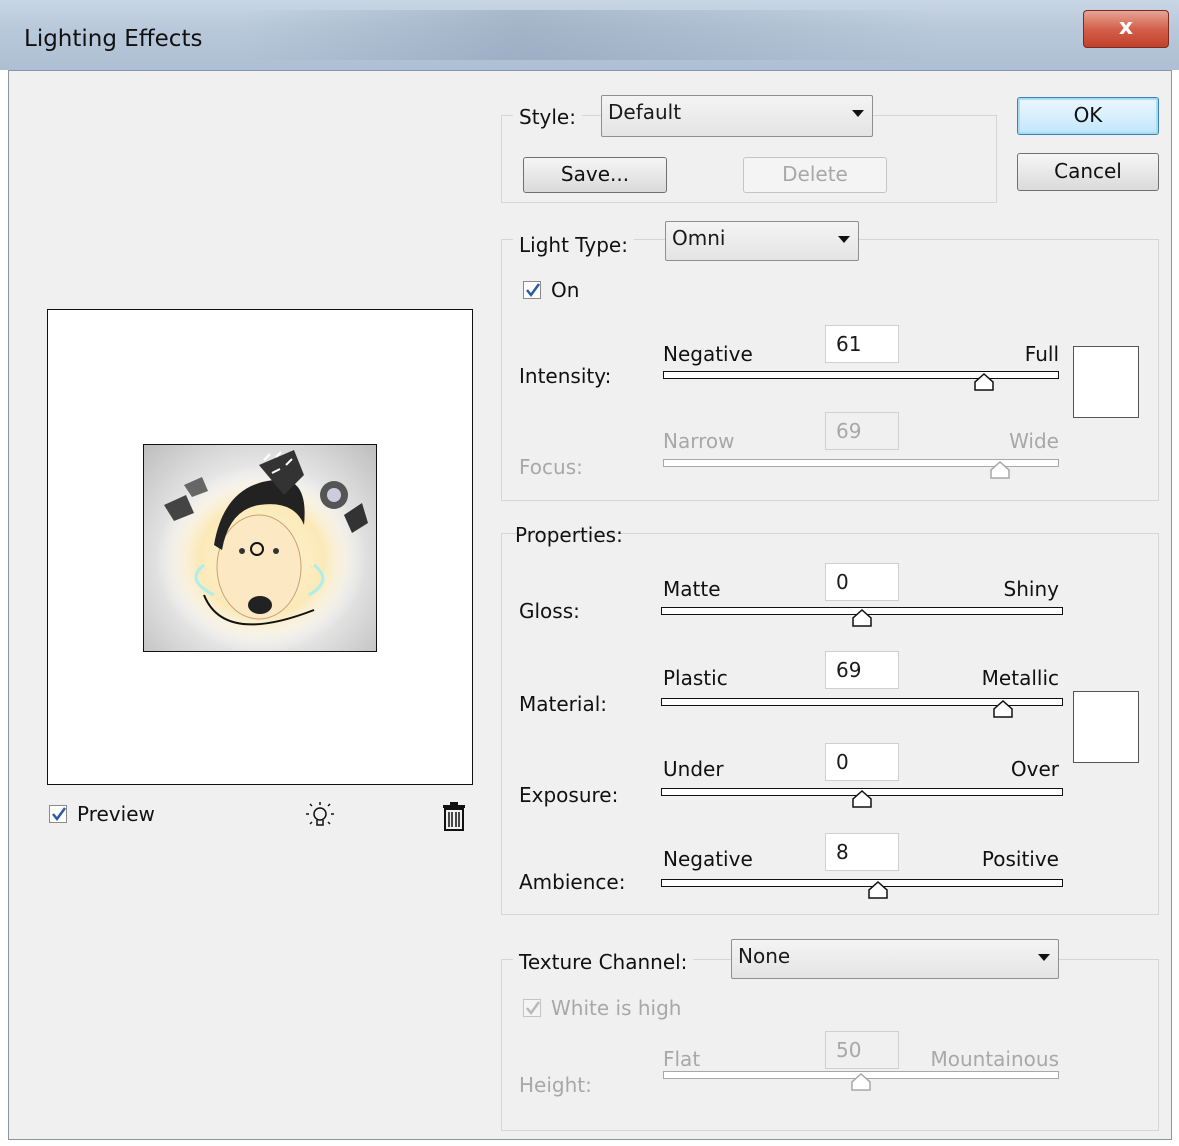 This screenshot has width=1179, height=1146. I want to click on intensity-min-label: Negative, so click(708, 354).